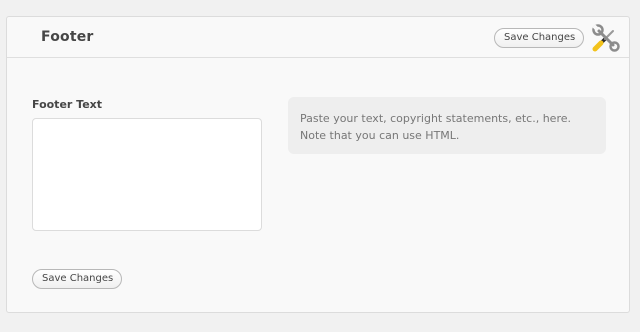  What do you see at coordinates (67, 104) in the screenshot?
I see `footer-text-label: Footer Text` at bounding box center [67, 104].